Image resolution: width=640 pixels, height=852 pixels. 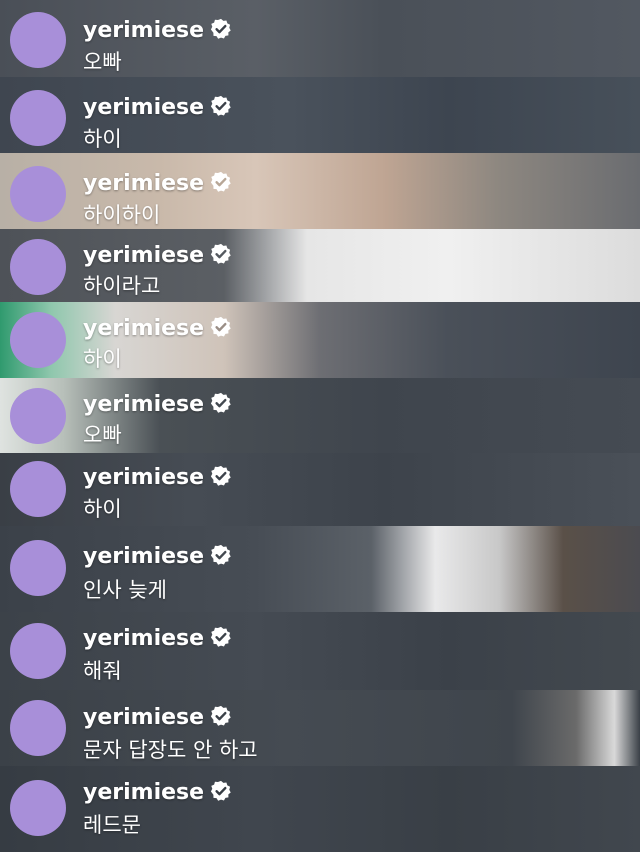 I want to click on comment-text: 인사 늦게, so click(x=125, y=590).